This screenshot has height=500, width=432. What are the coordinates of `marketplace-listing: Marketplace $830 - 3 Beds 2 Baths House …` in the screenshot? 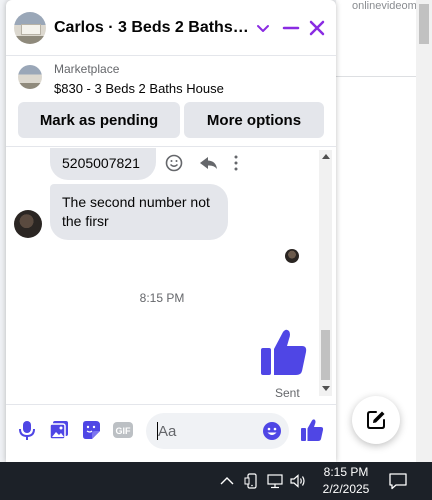 It's located at (171, 102).